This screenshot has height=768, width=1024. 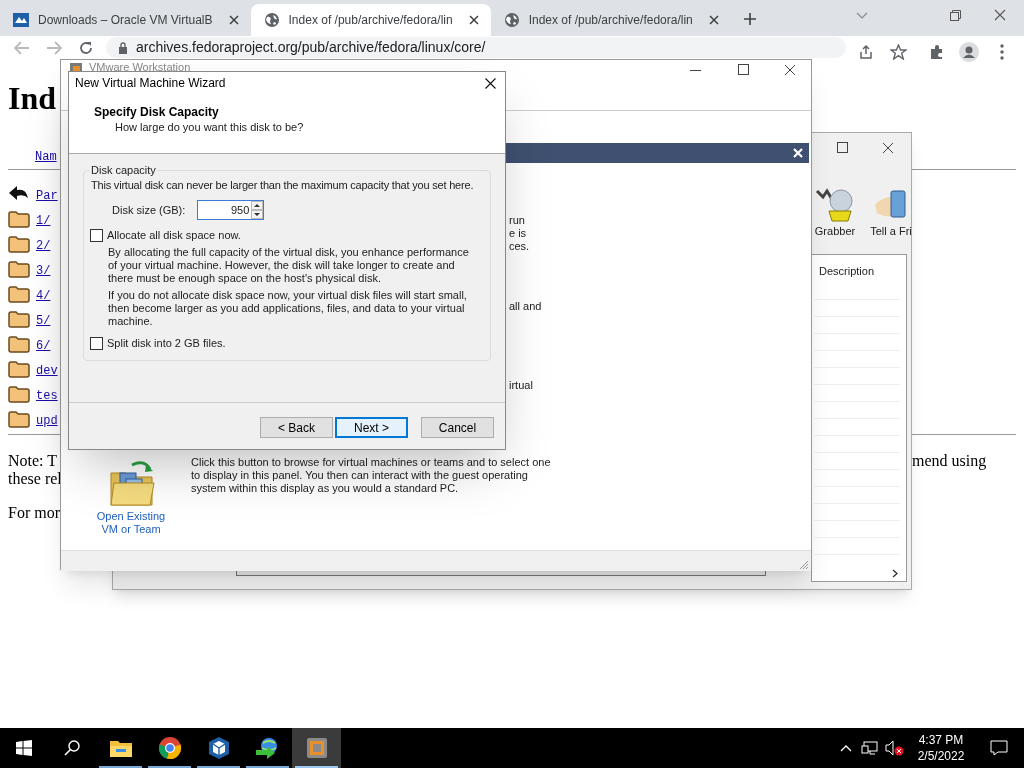 I want to click on checkbox-label: Split disk into 2 GB files., so click(x=166, y=343).